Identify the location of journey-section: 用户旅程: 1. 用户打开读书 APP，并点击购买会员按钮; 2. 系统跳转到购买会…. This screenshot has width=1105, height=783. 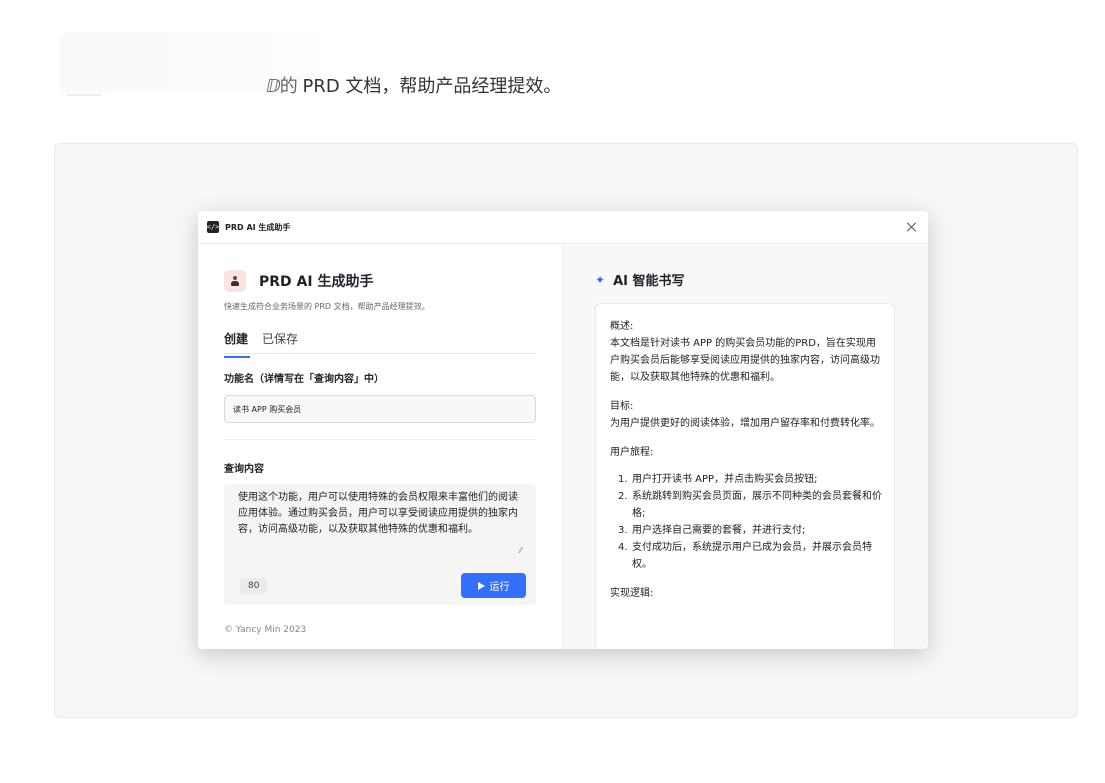
(746, 508).